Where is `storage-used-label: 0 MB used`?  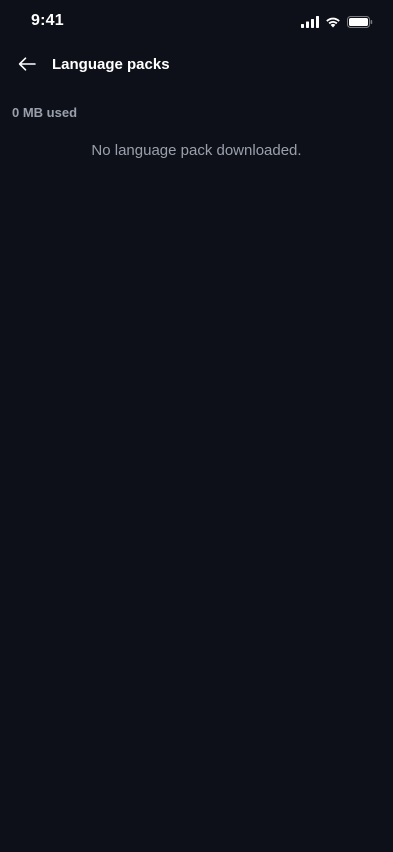 storage-used-label: 0 MB used is located at coordinates (45, 112).